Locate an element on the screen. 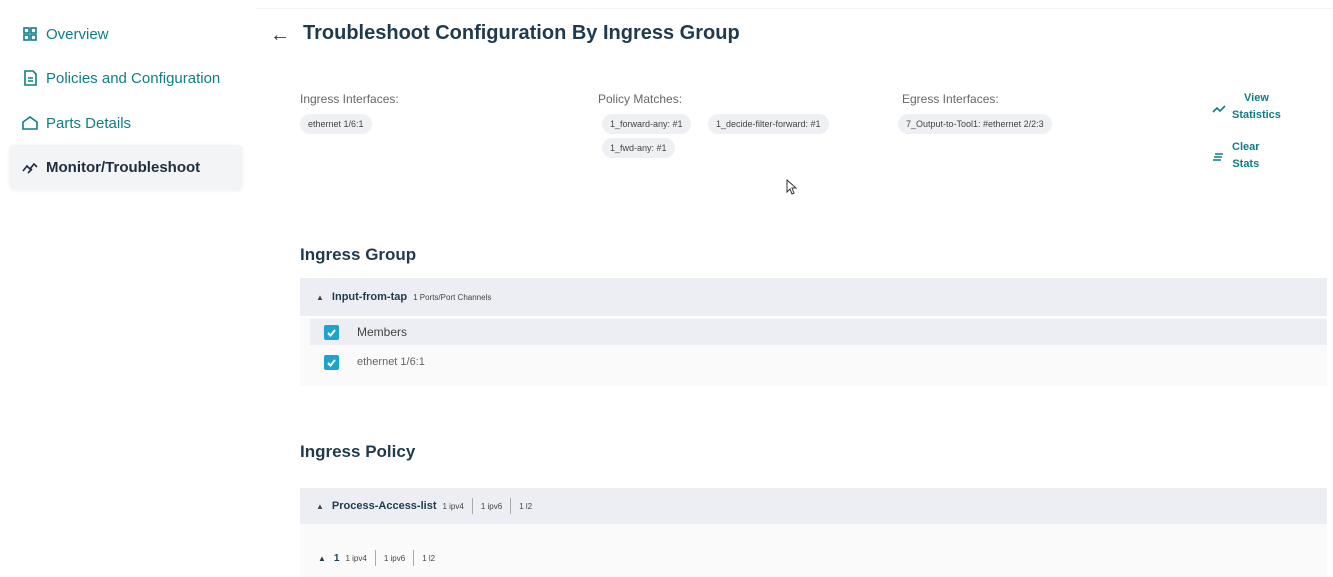  member-checkbox is located at coordinates (331, 362).